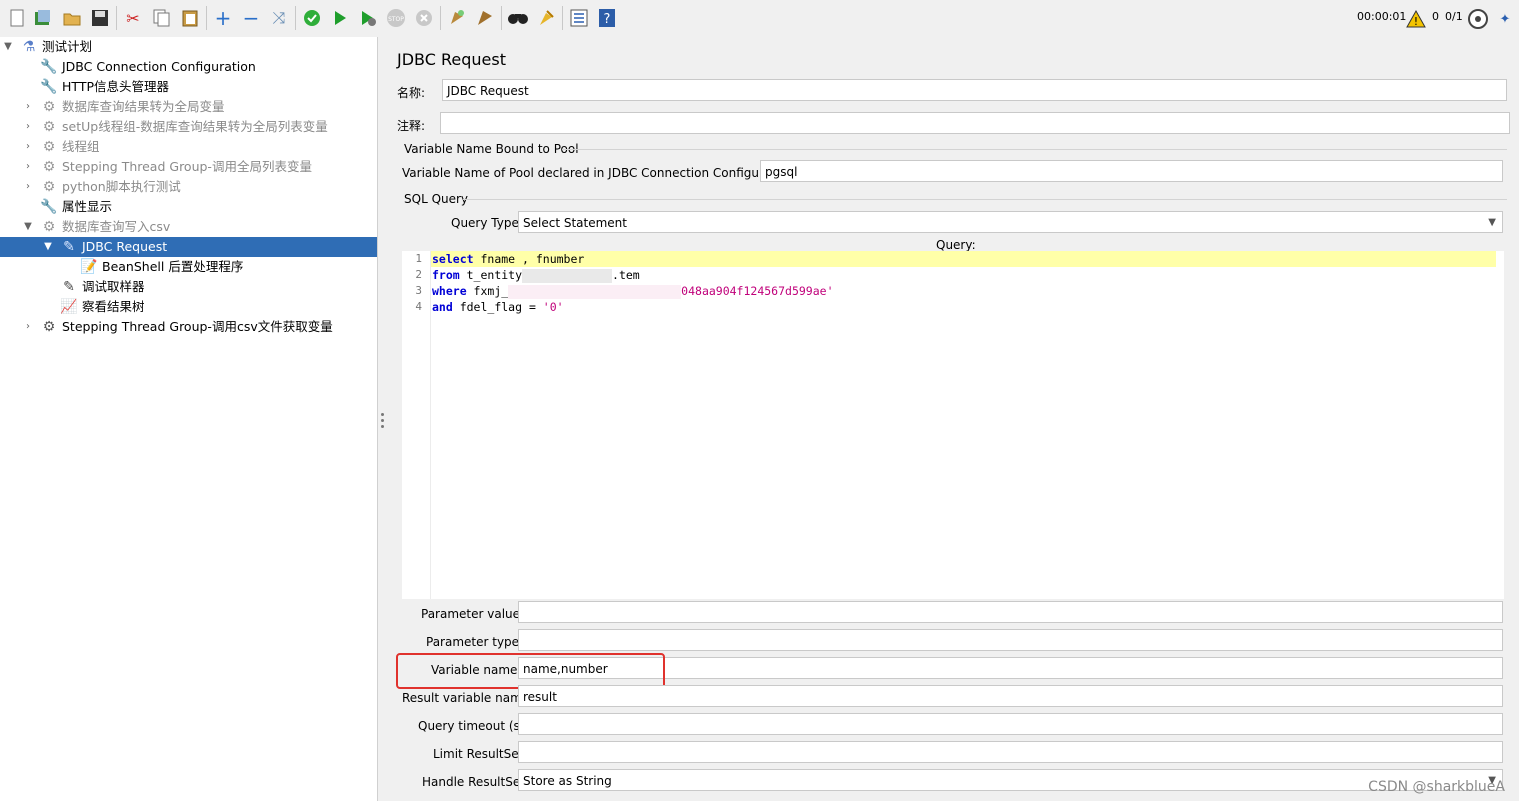  Describe the element at coordinates (162, 18) in the screenshot. I see `copy-icon` at that location.